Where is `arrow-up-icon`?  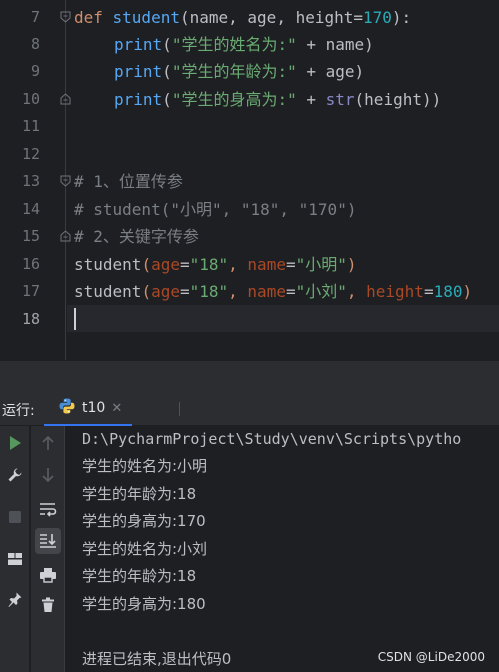
arrow-up-icon is located at coordinates (48, 443).